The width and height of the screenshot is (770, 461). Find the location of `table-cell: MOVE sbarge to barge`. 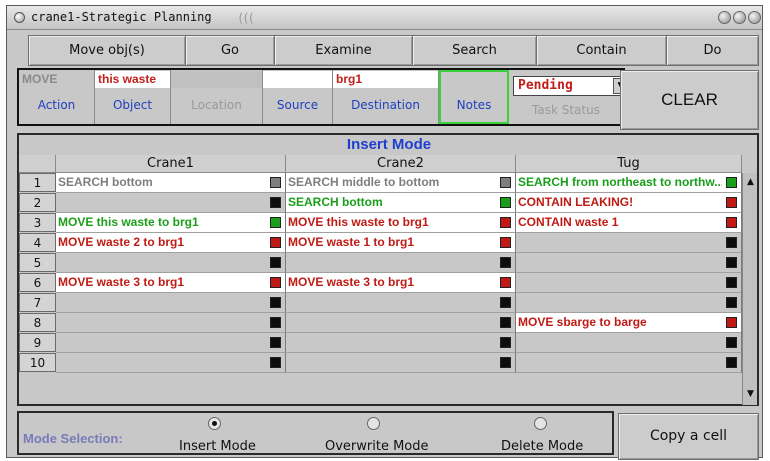

table-cell: MOVE sbarge to barge is located at coordinates (629, 323).